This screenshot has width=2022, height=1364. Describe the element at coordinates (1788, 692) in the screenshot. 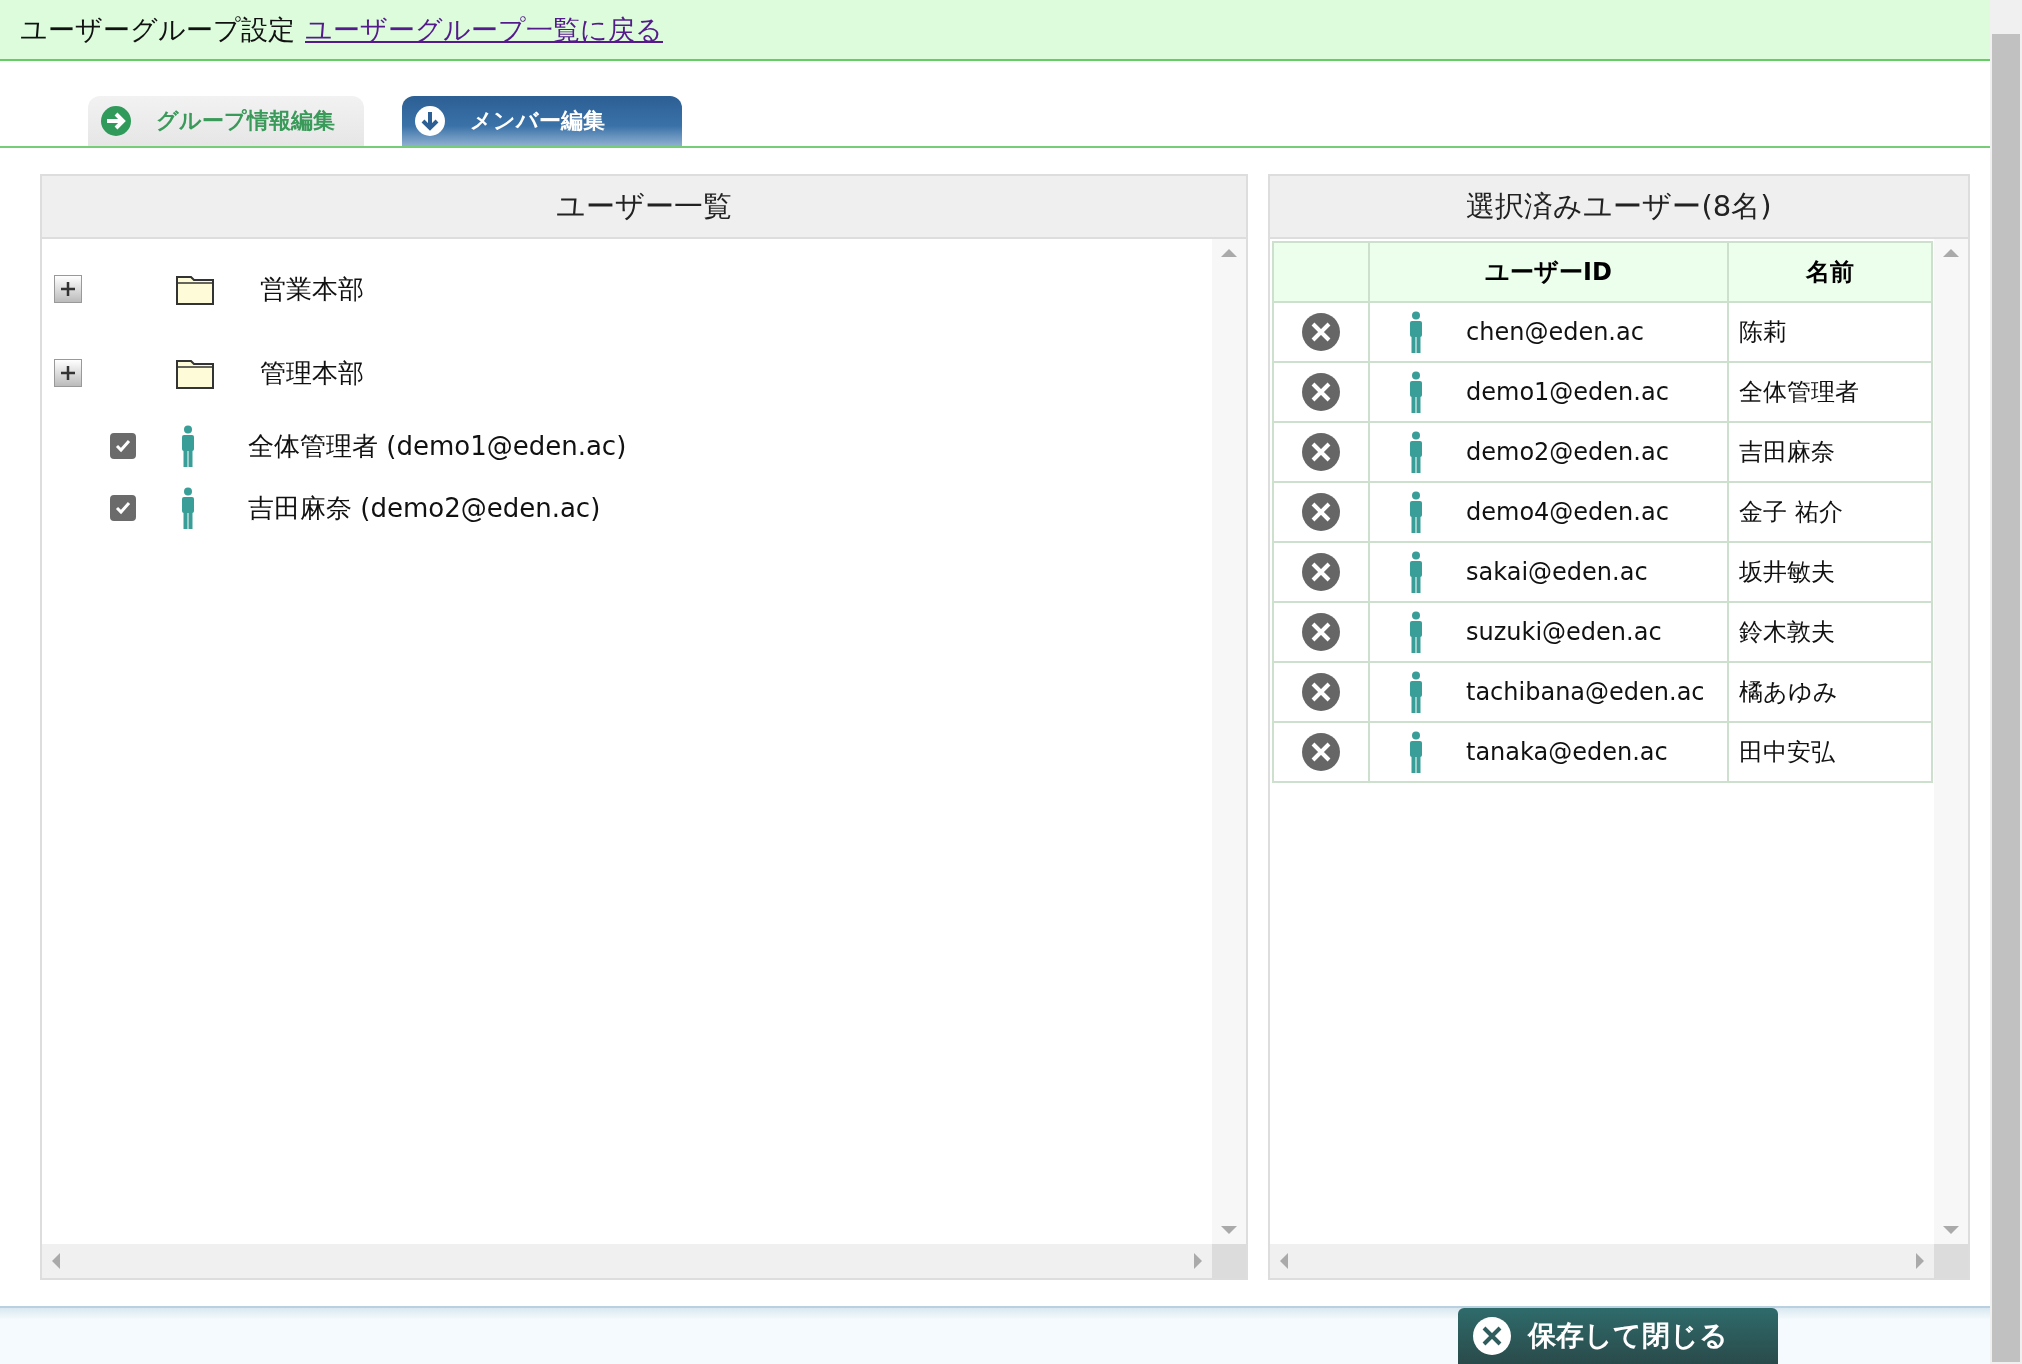

I see `name-text: 橘あゆみ` at that location.